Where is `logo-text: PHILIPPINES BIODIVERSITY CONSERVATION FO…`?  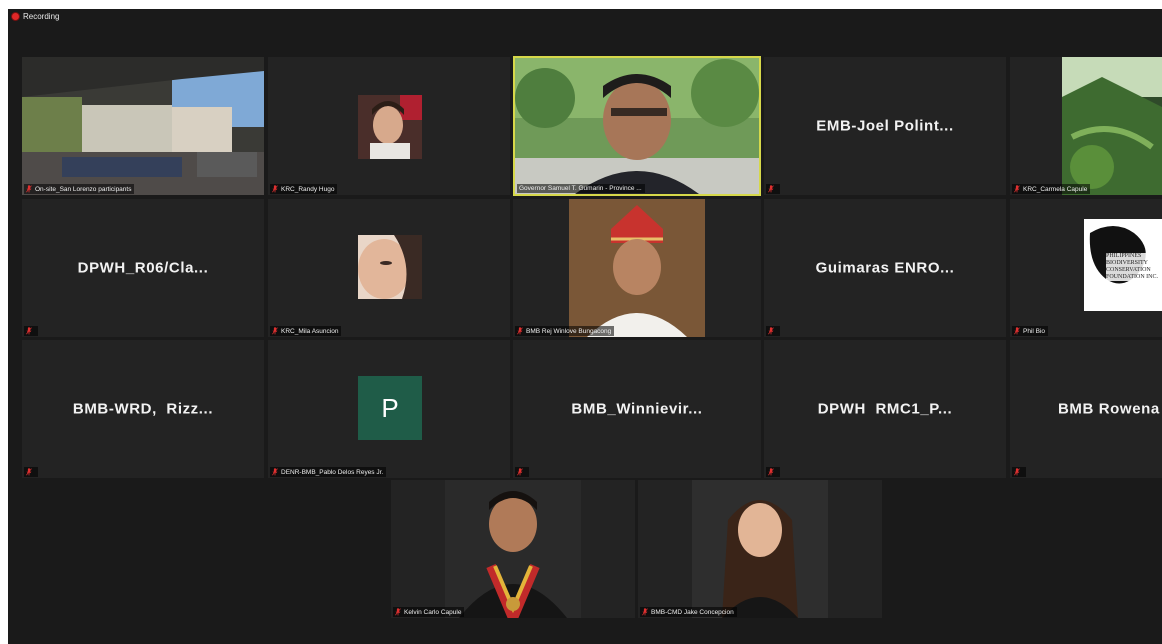 logo-text: PHILIPPINES BIODIVERSITY CONSERVATION FO… is located at coordinates (1133, 267).